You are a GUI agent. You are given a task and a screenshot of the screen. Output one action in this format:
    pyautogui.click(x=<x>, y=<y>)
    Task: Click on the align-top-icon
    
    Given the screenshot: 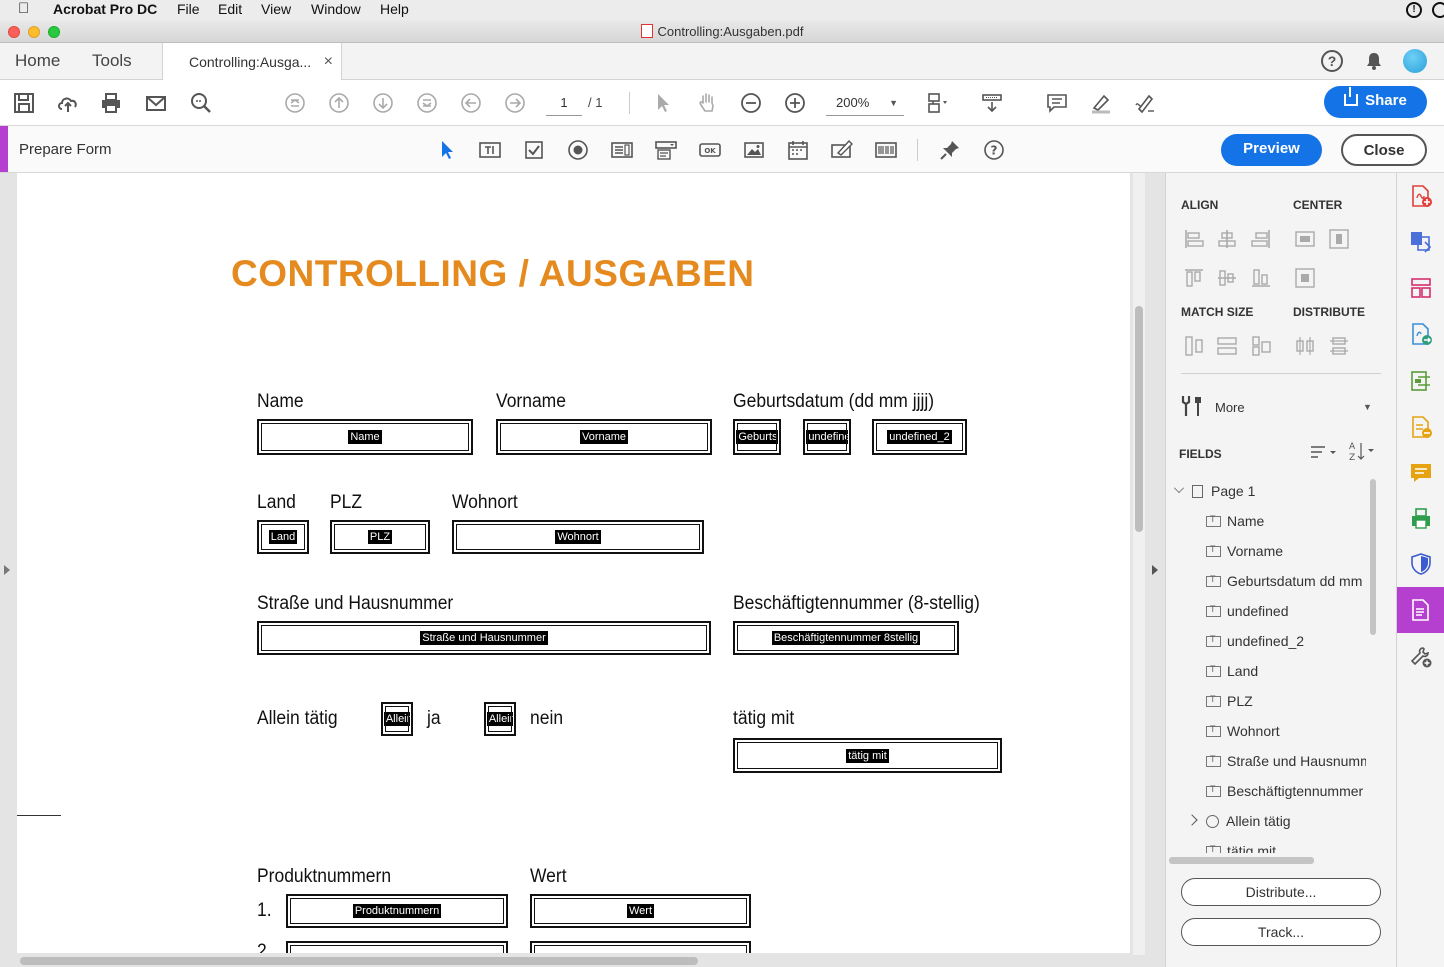 What is the action you would take?
    pyautogui.click(x=1194, y=278)
    